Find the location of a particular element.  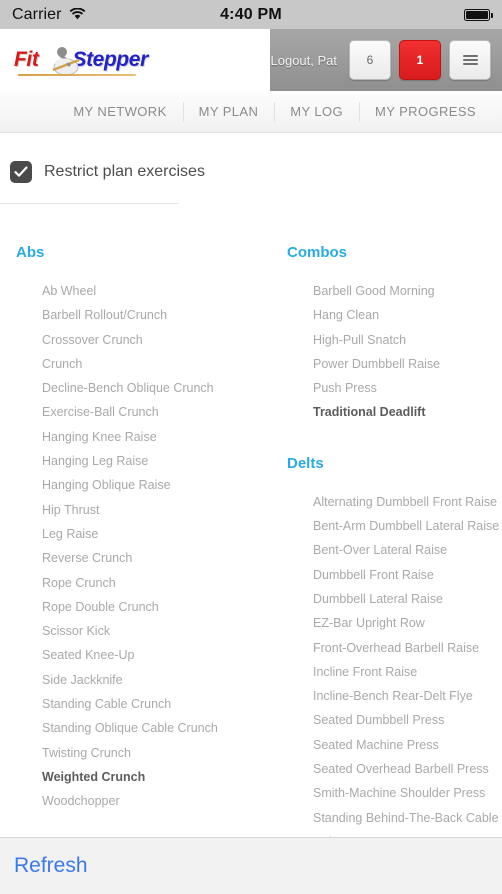

list-item: Dumbbell Front Raise is located at coordinates (407, 575).